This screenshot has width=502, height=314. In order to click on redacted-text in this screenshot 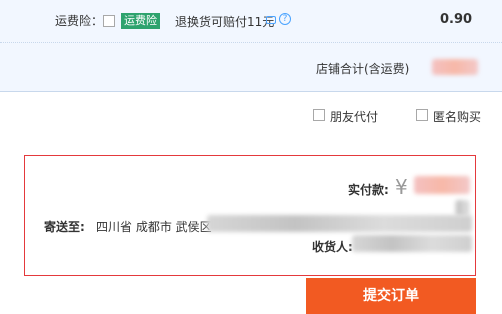, I will do `click(462, 208)`.